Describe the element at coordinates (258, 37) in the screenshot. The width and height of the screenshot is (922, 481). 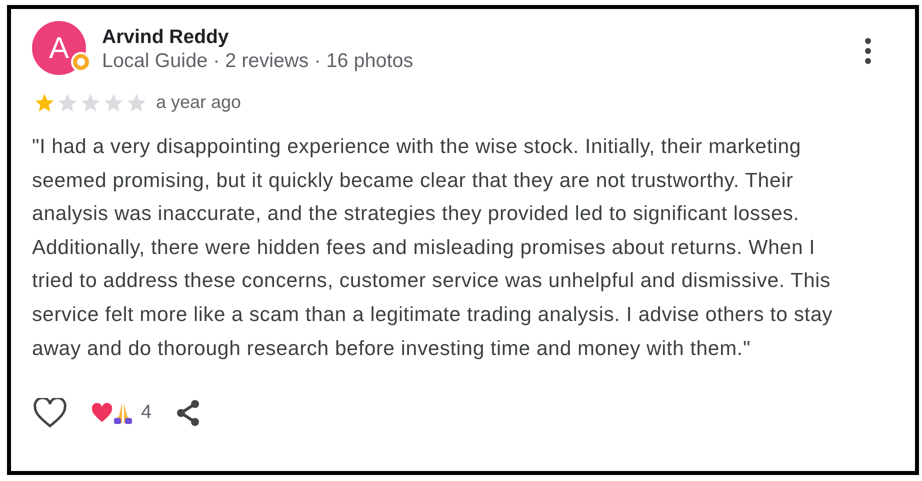
I see `reviewer-name: Arvind Reddy` at that location.